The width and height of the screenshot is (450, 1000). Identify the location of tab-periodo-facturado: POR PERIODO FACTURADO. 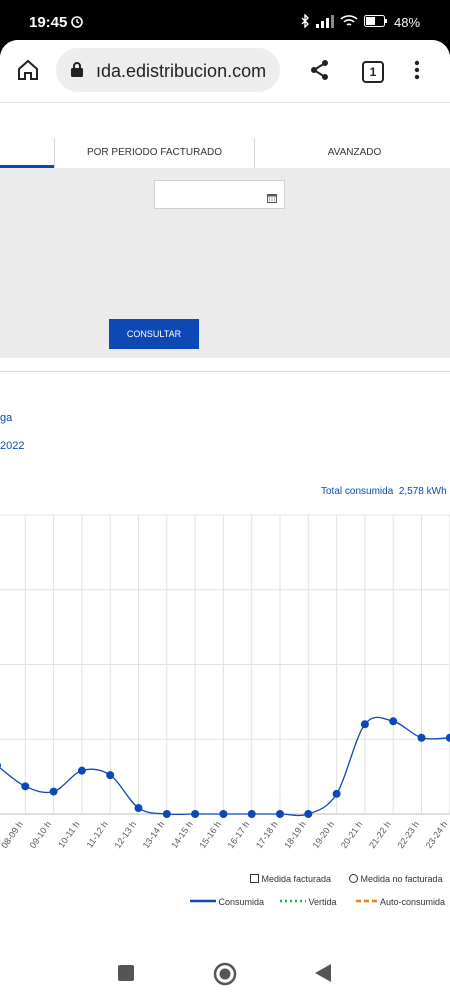
(154, 153).